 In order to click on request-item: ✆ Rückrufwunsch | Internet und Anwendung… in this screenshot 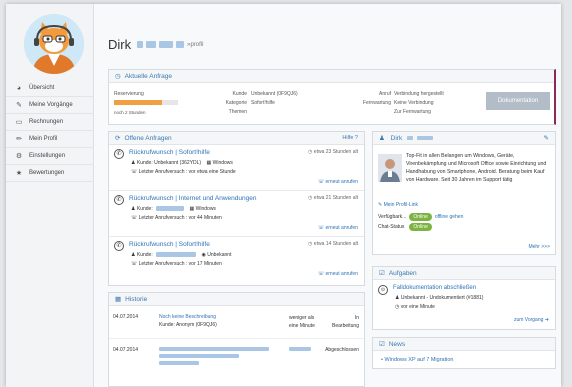, I will do `click(236, 214)`.